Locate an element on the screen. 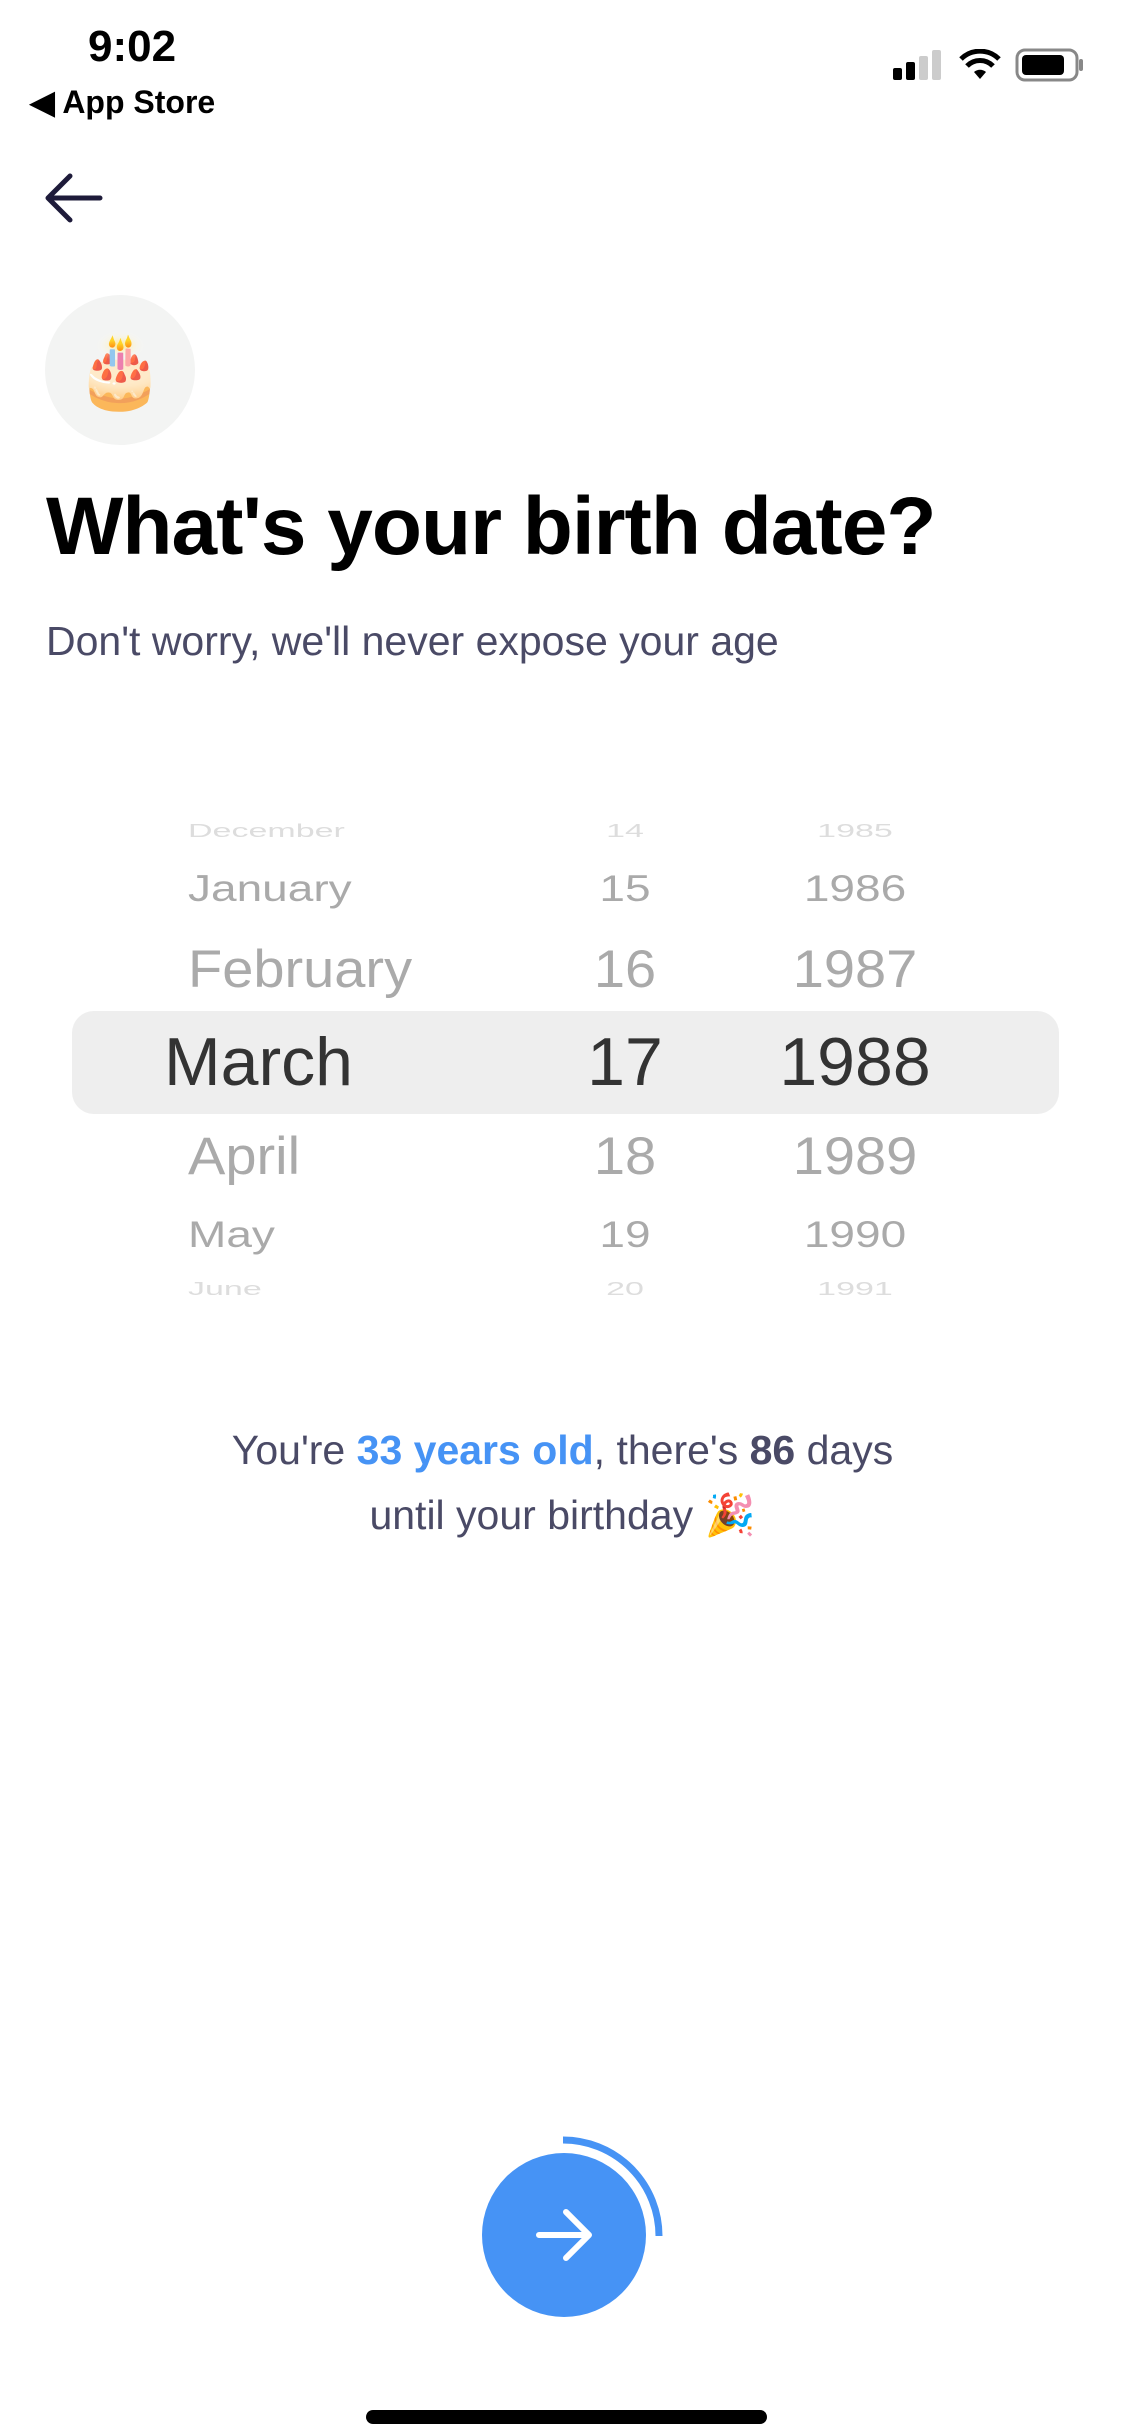  back-to-app-store-link: ◀ App Store is located at coordinates (122, 102).